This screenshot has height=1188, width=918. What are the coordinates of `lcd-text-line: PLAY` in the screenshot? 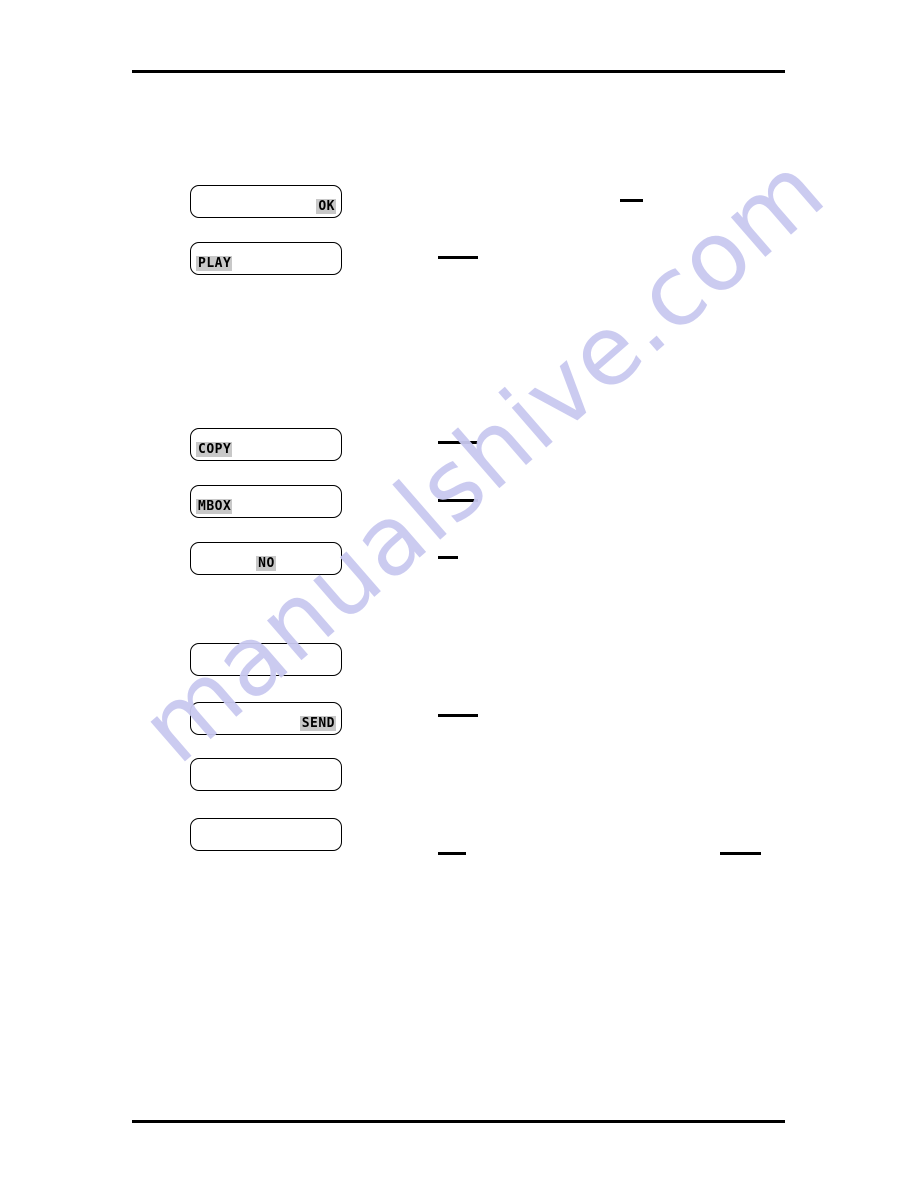 It's located at (266, 263).